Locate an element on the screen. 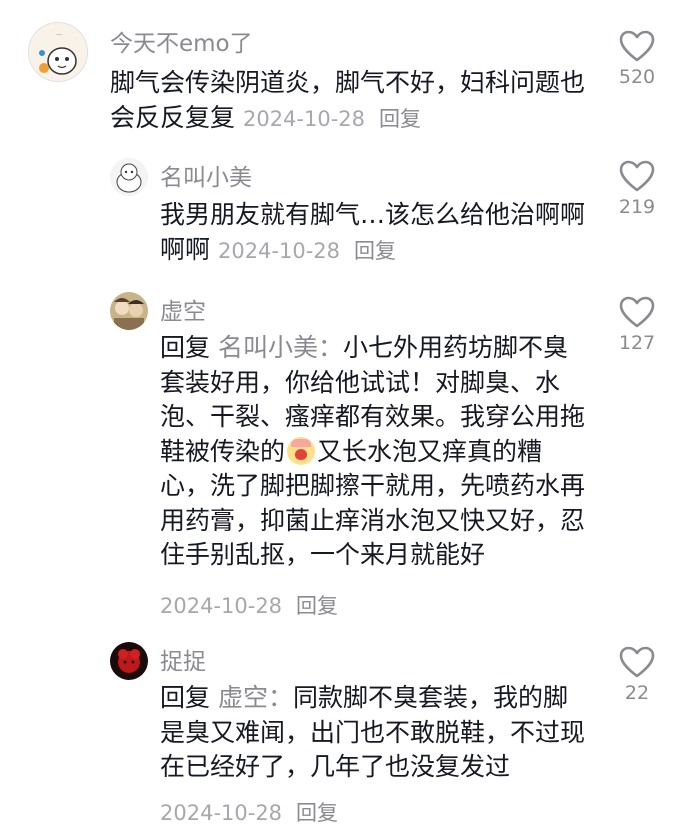  like-button: 520 is located at coordinates (637, 59).